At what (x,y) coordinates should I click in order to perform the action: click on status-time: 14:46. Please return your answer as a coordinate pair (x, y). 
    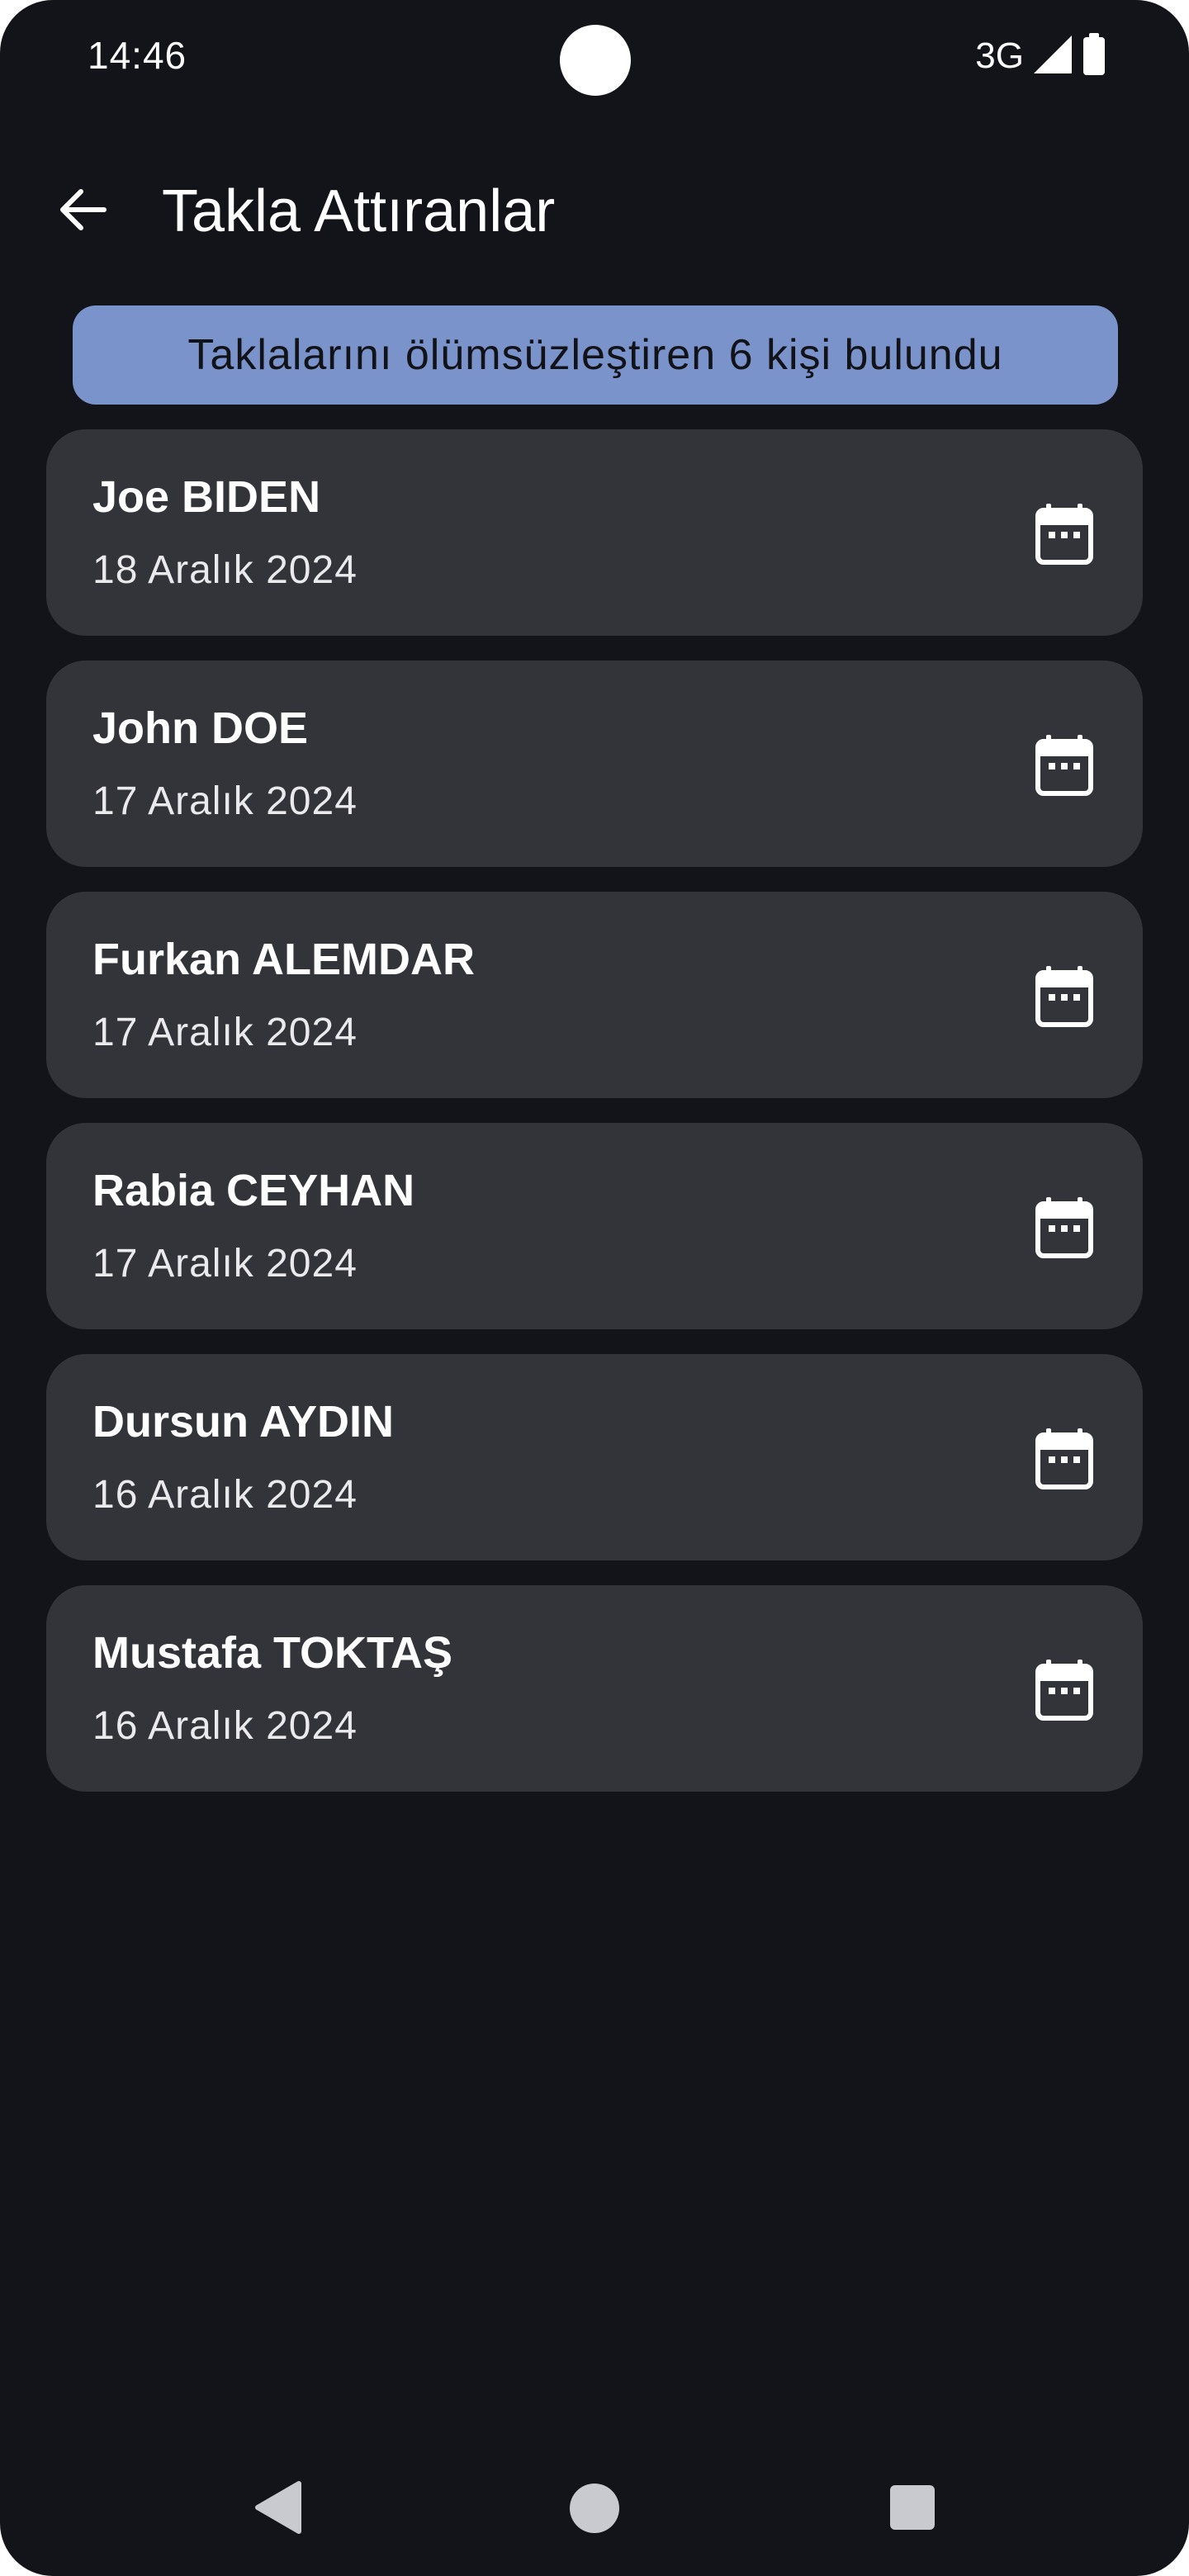
    Looking at the image, I should click on (137, 55).